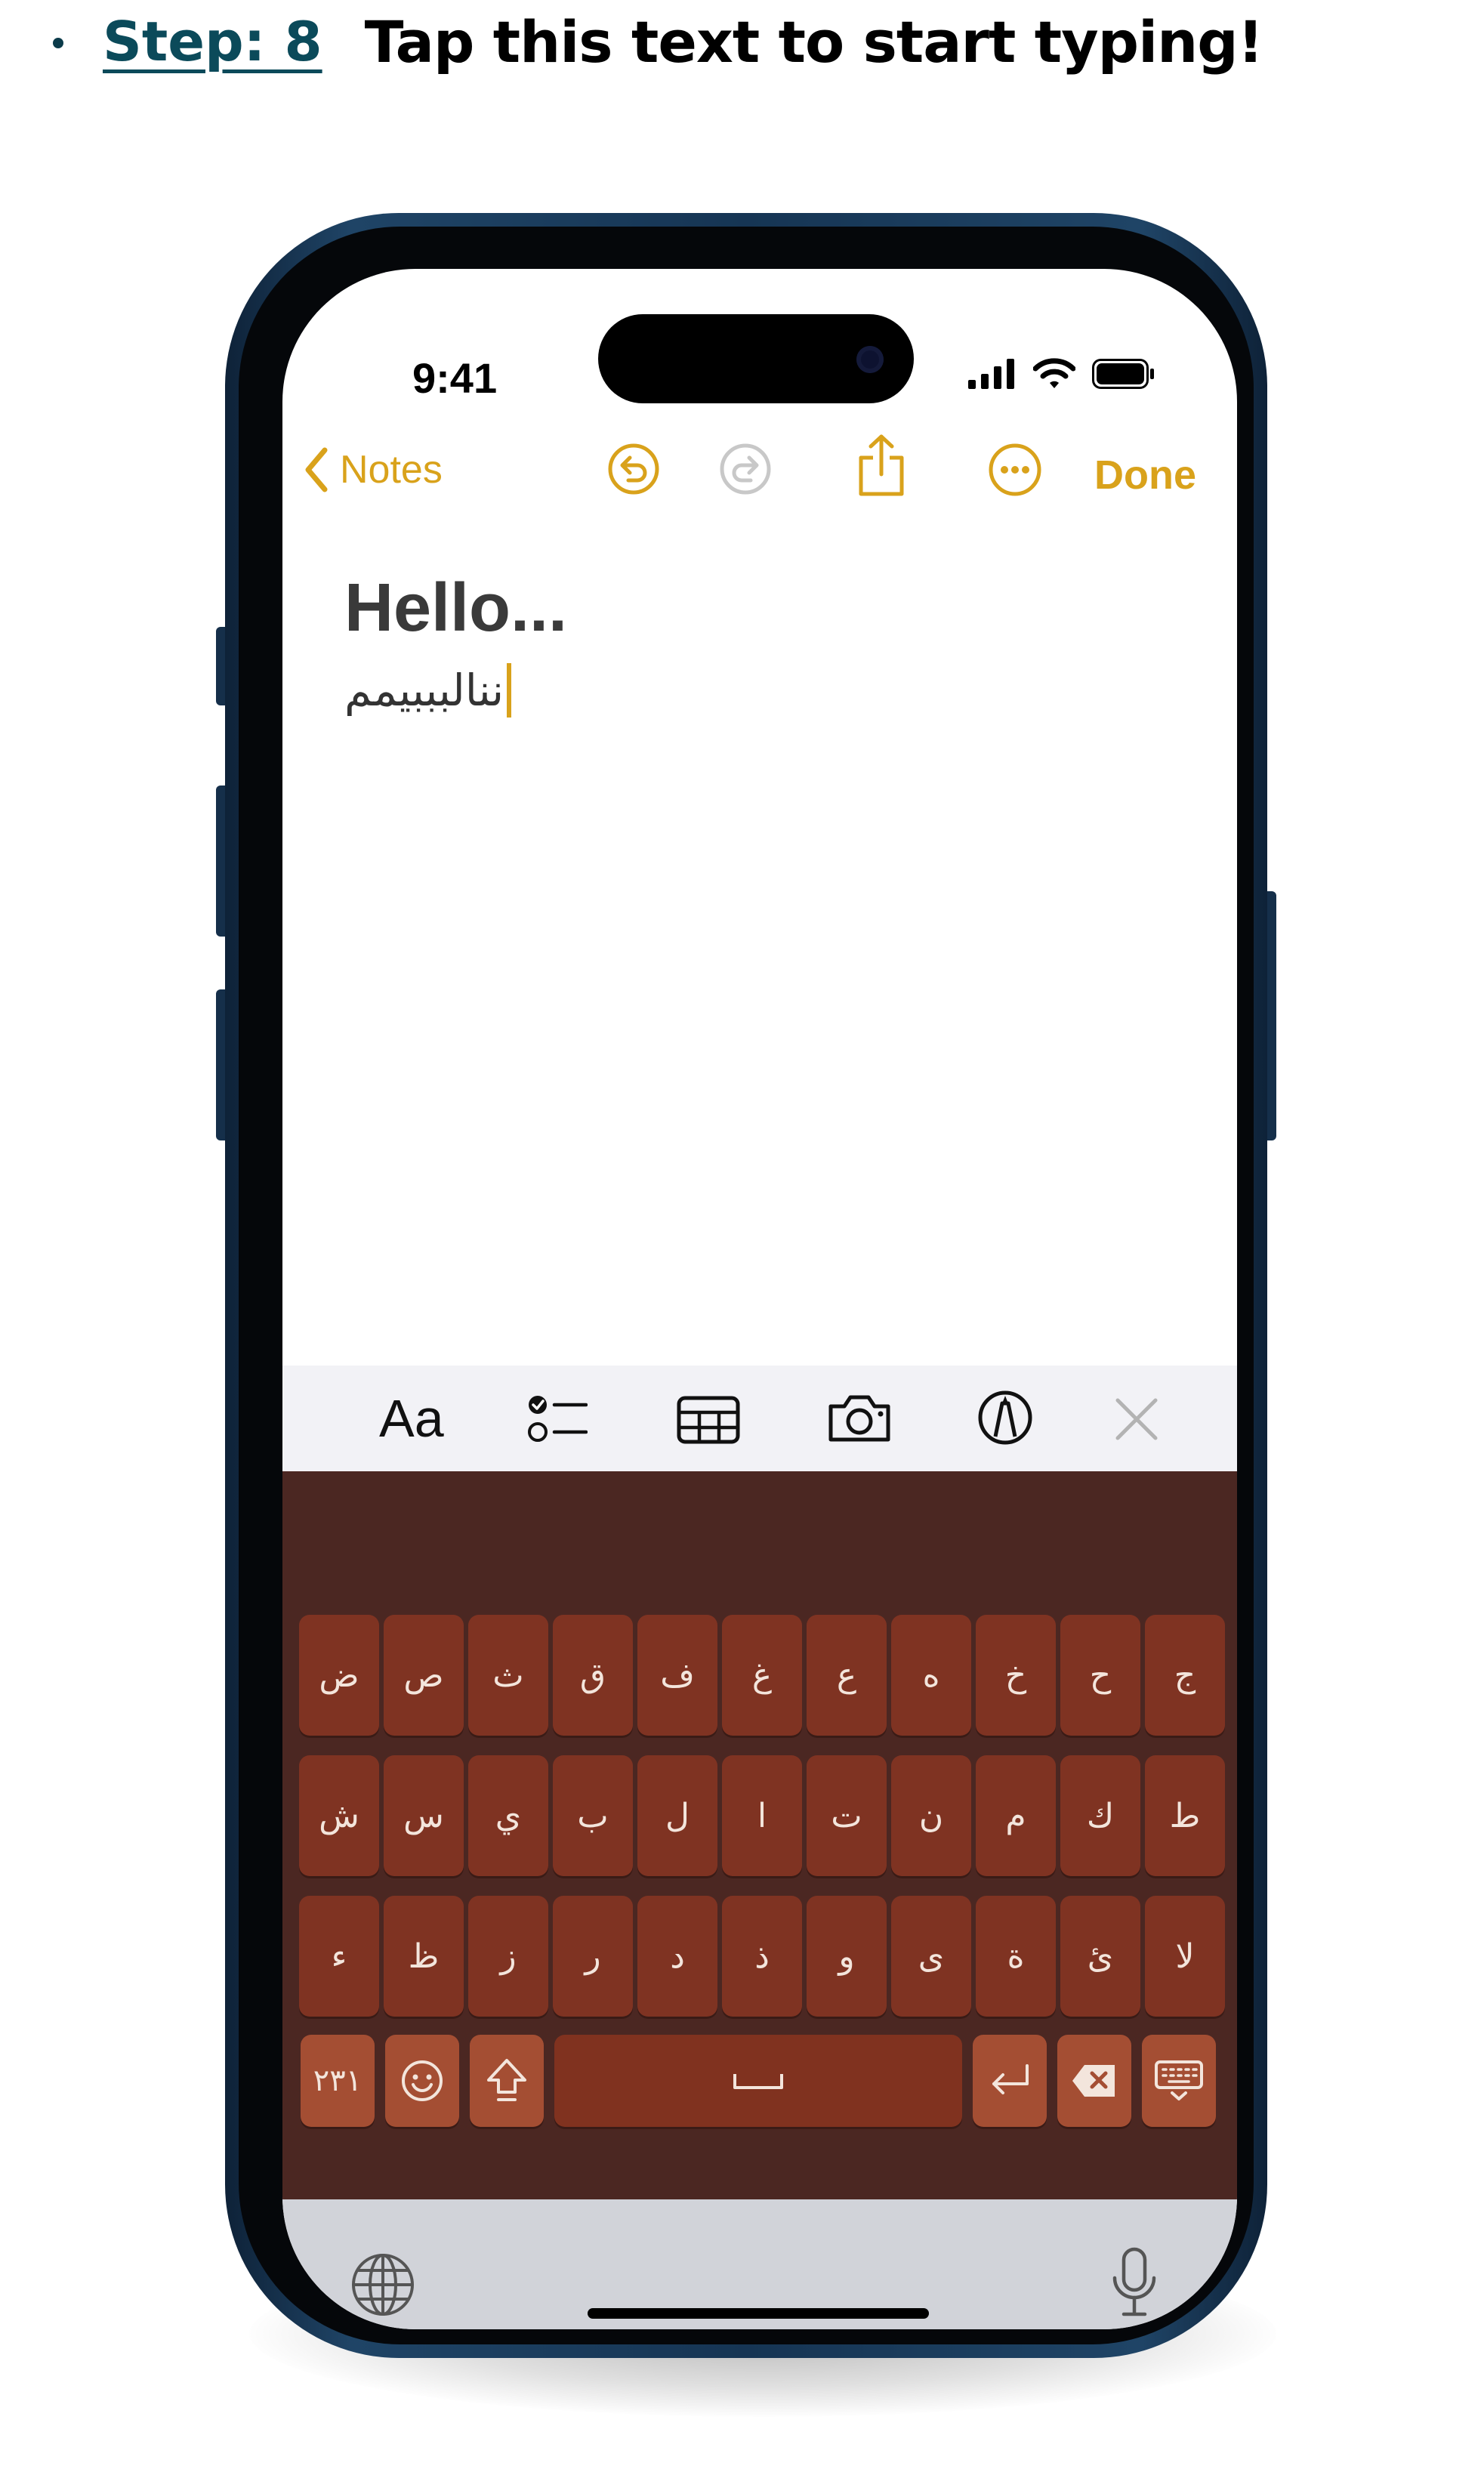  I want to click on globe-button, so click(382, 2286).